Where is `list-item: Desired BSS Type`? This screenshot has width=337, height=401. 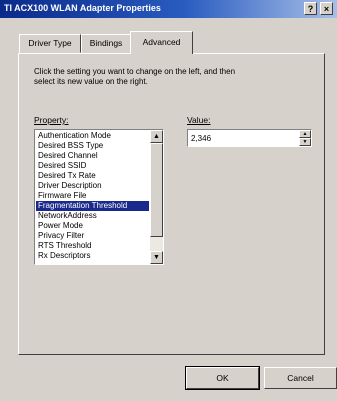
list-item: Desired BSS Type is located at coordinates (92, 146).